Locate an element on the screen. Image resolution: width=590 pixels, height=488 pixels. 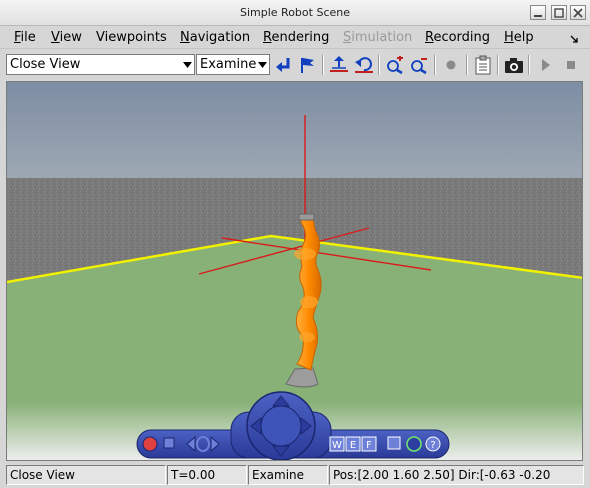
flag-button is located at coordinates (307, 65).